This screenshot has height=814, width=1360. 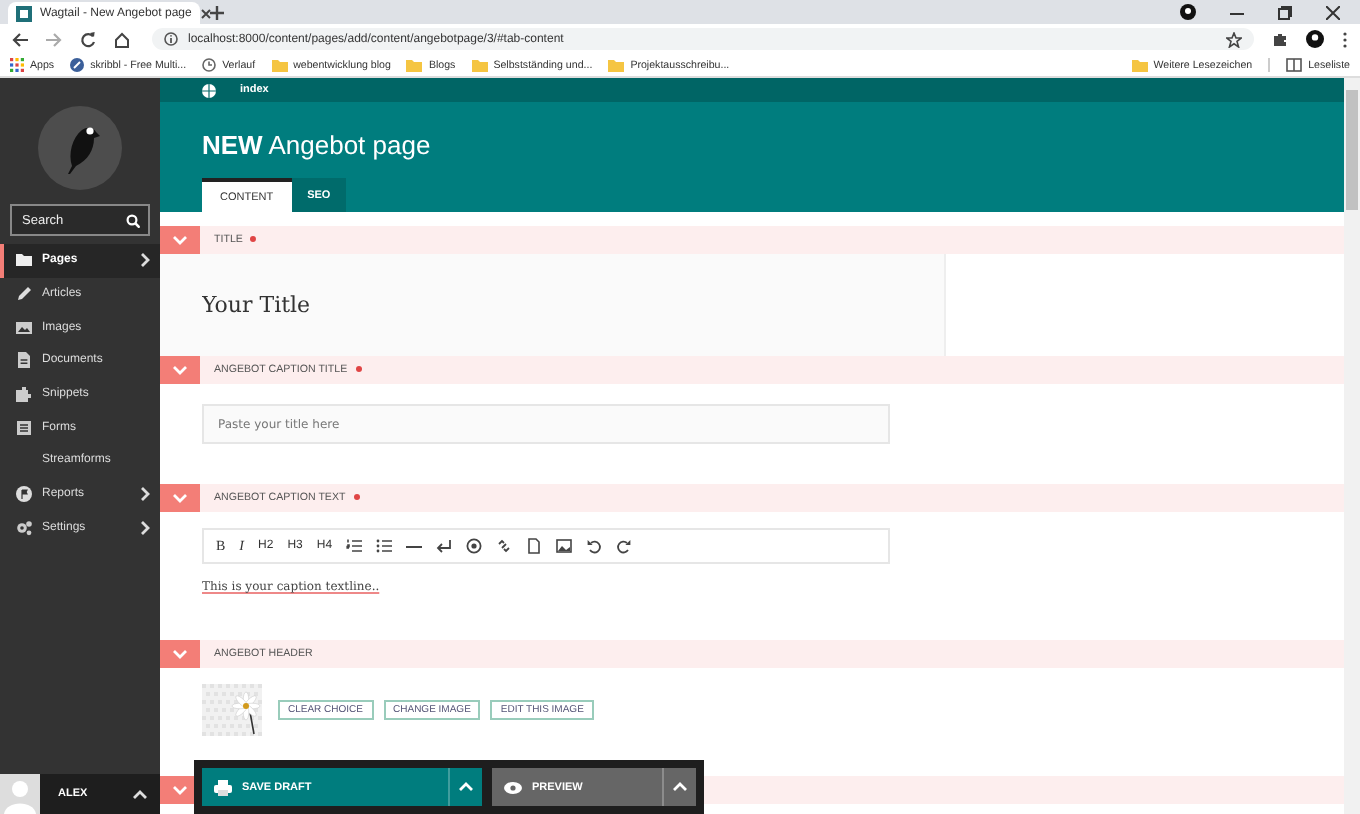 What do you see at coordinates (171, 39) in the screenshot?
I see `info-icon` at bounding box center [171, 39].